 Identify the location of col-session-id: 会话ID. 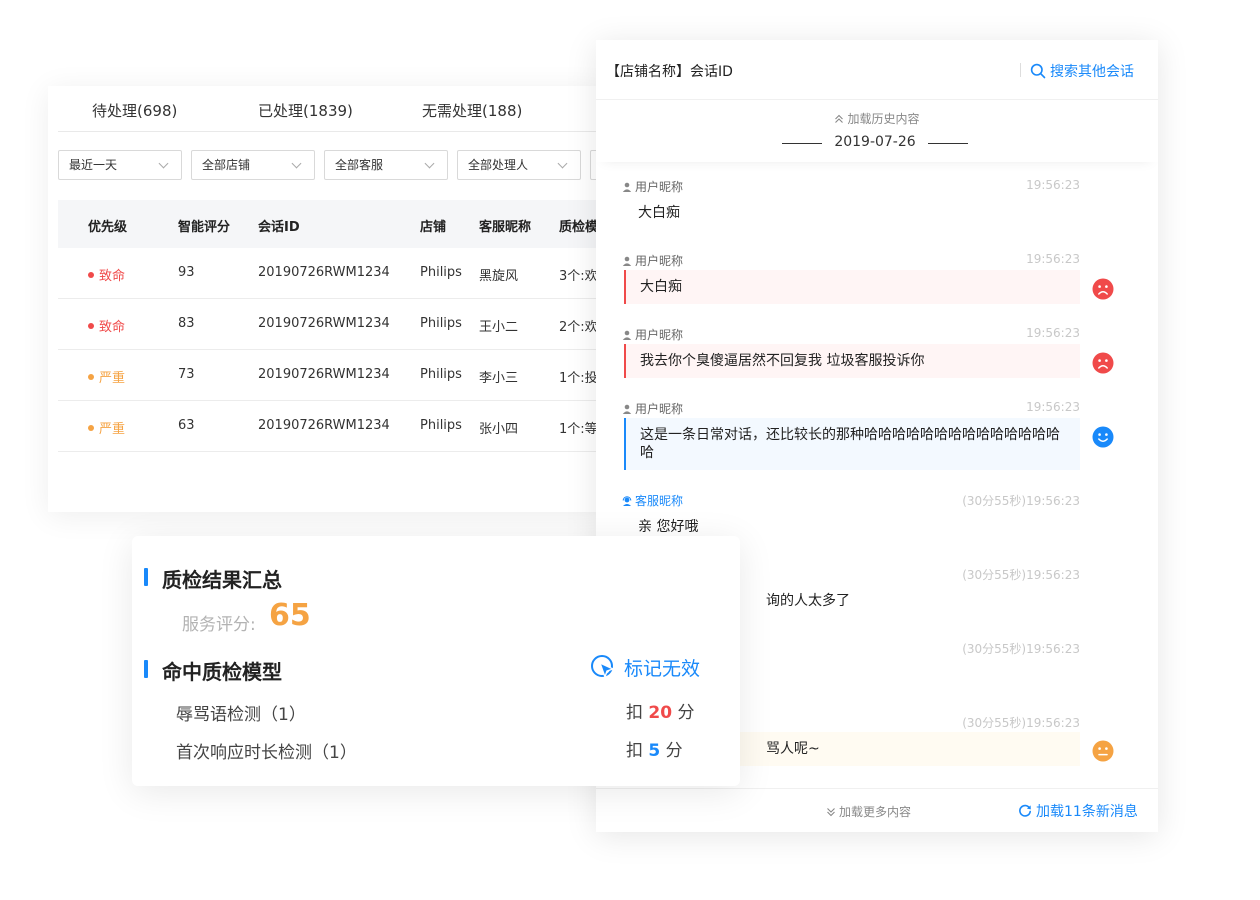
(279, 227).